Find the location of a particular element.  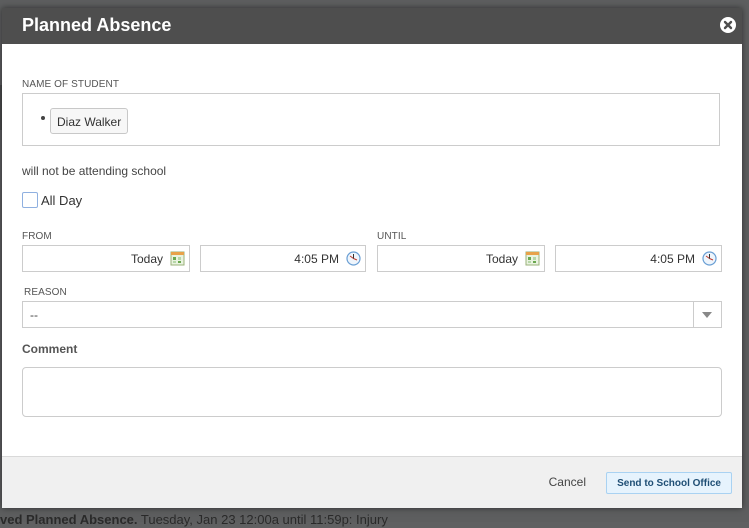

chevron-down-icon is located at coordinates (707, 315).